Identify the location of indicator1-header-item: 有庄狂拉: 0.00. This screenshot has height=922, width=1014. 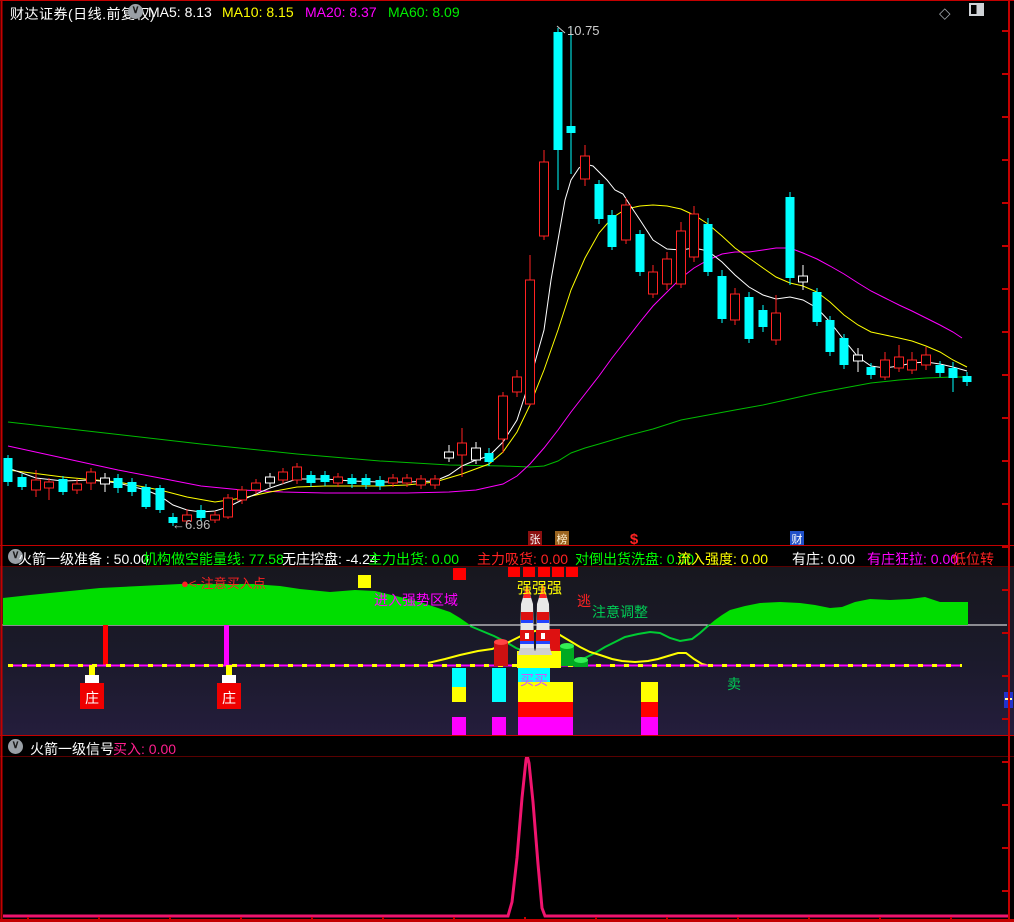
(913, 559).